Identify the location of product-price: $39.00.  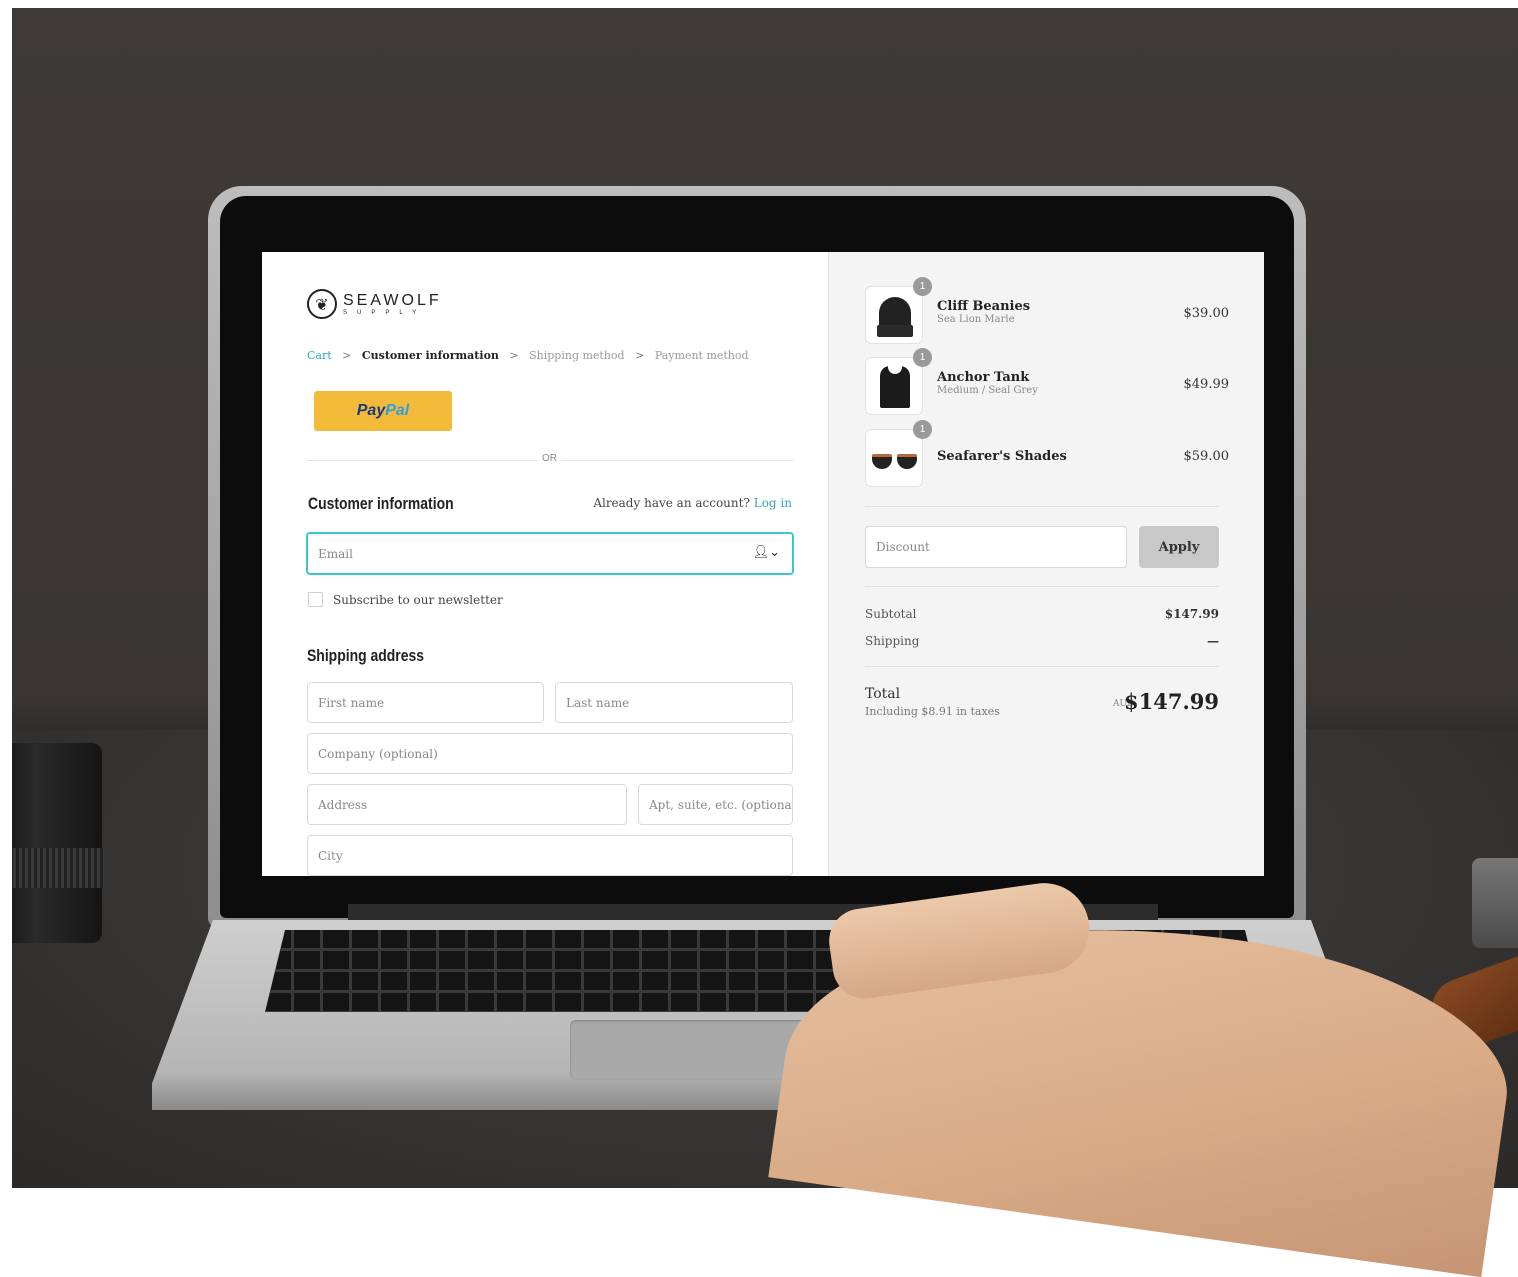
(1206, 313).